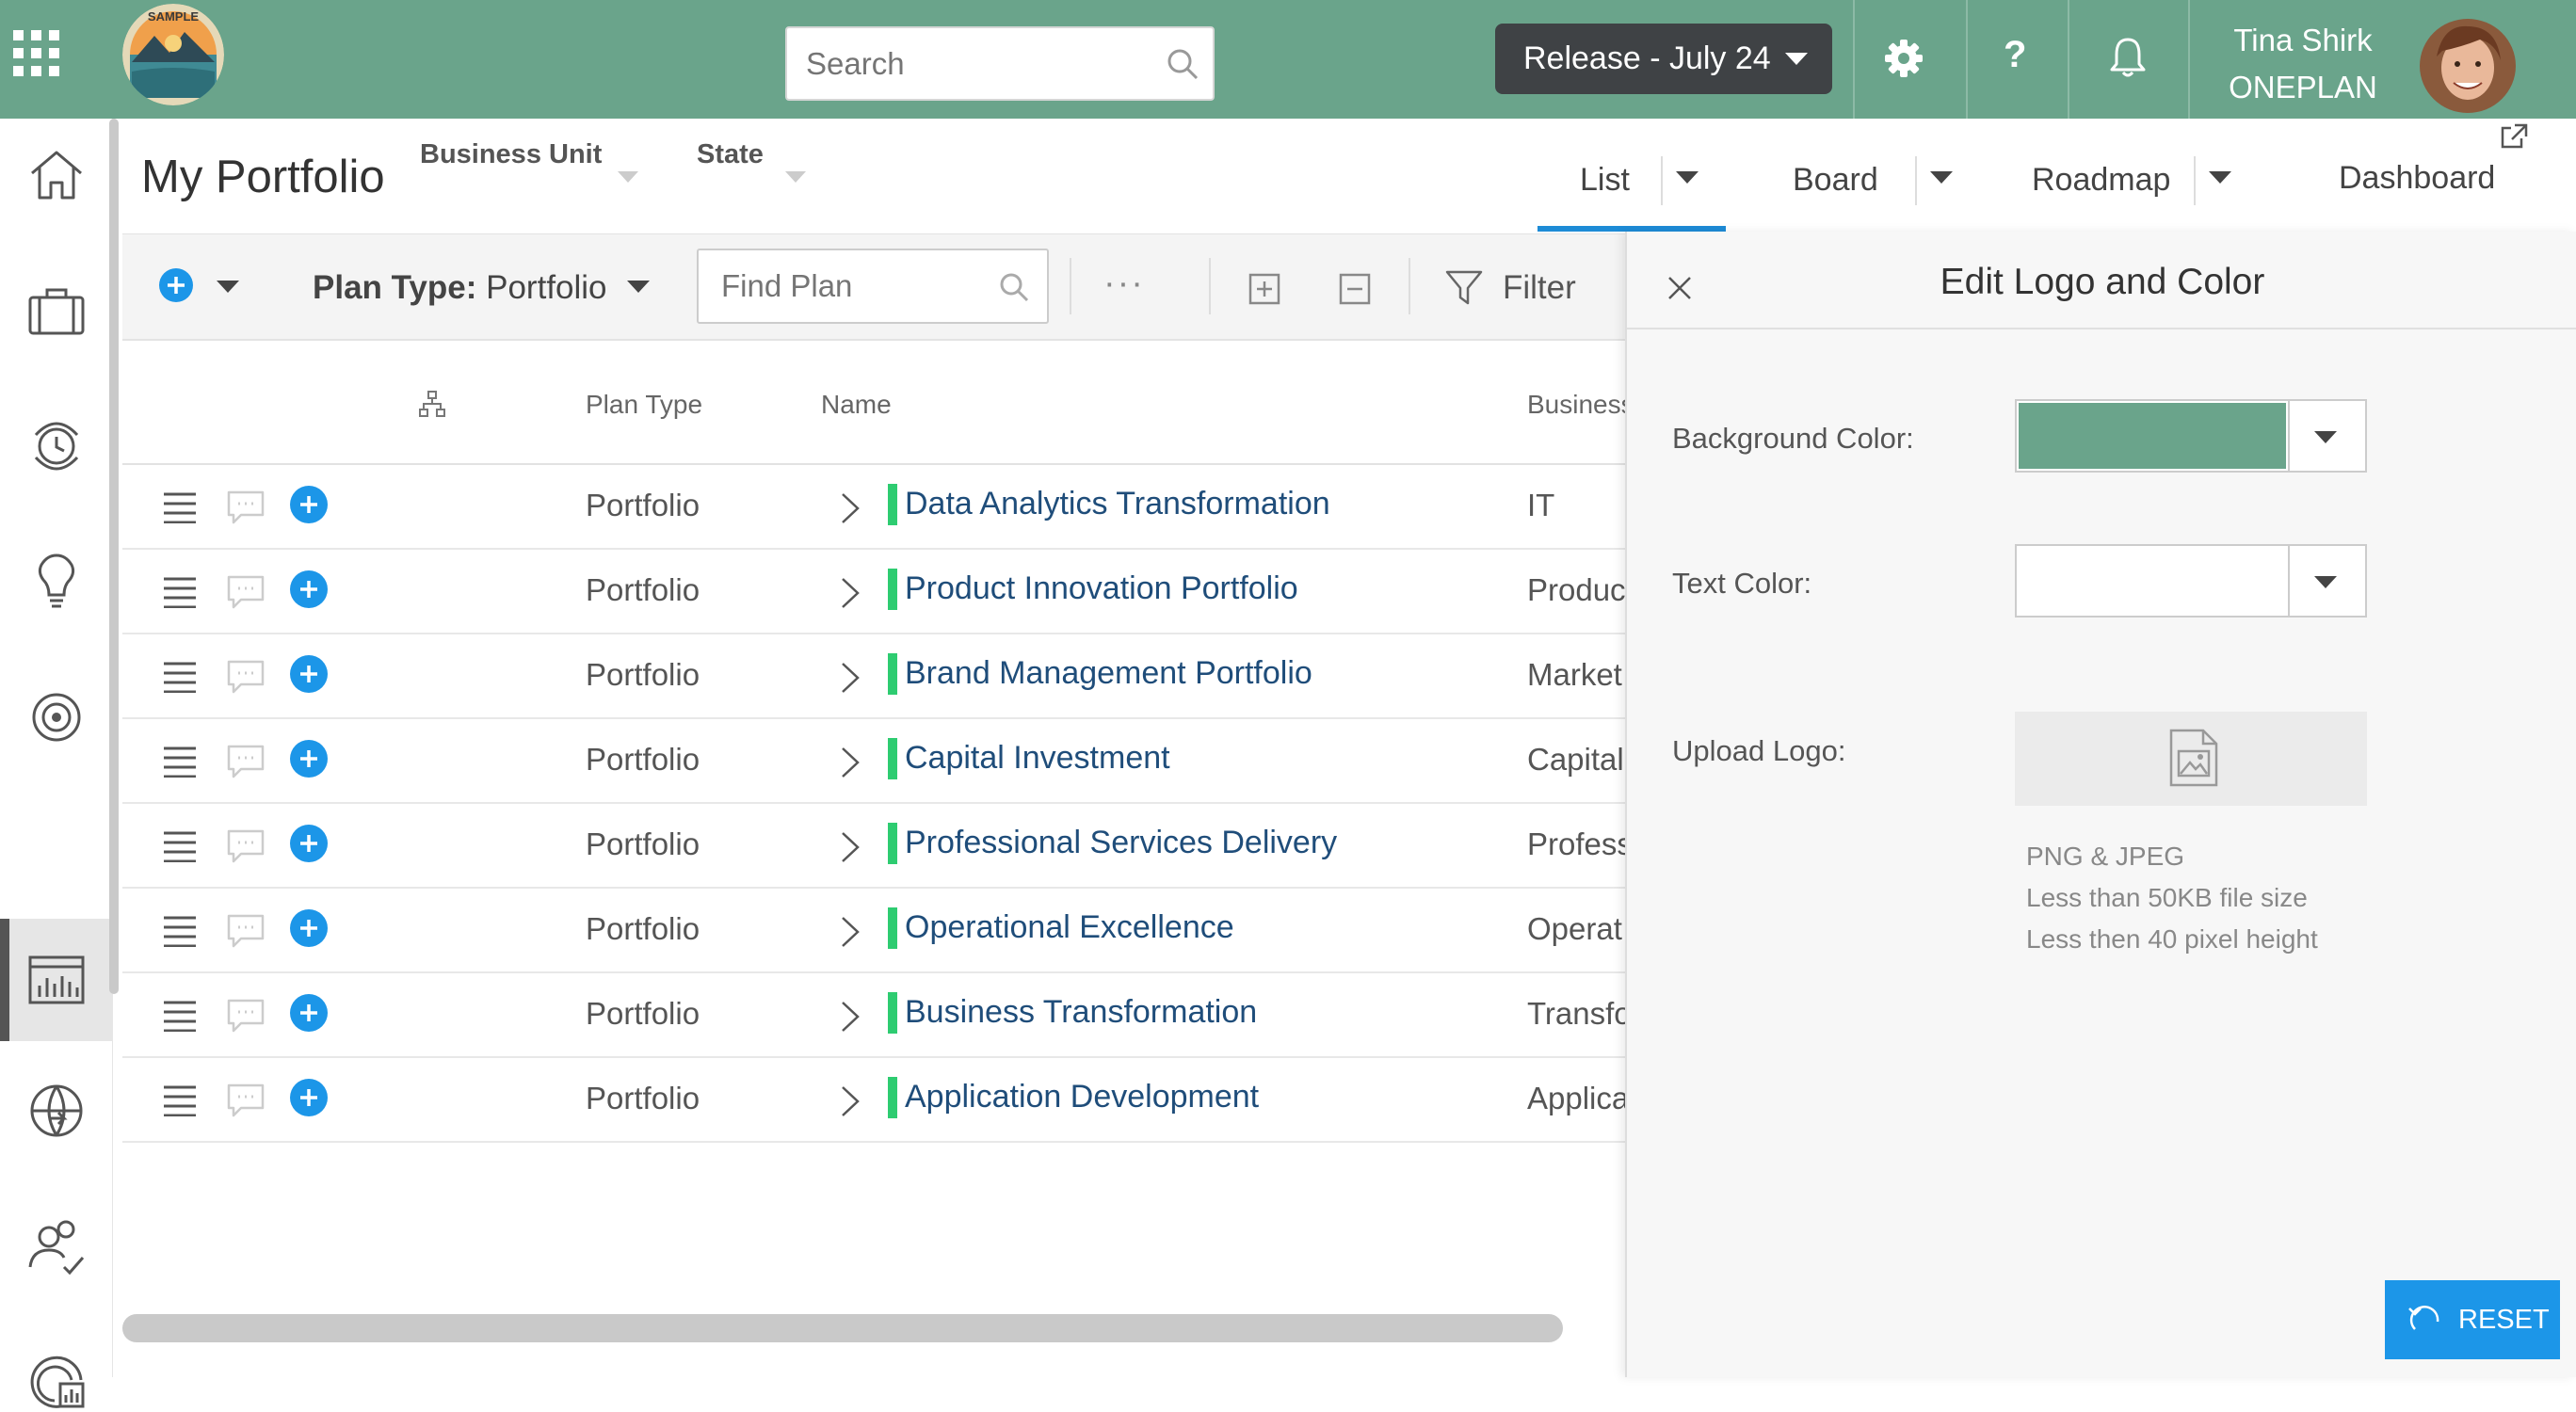  I want to click on business-unit-filter: Business Unit, so click(511, 154).